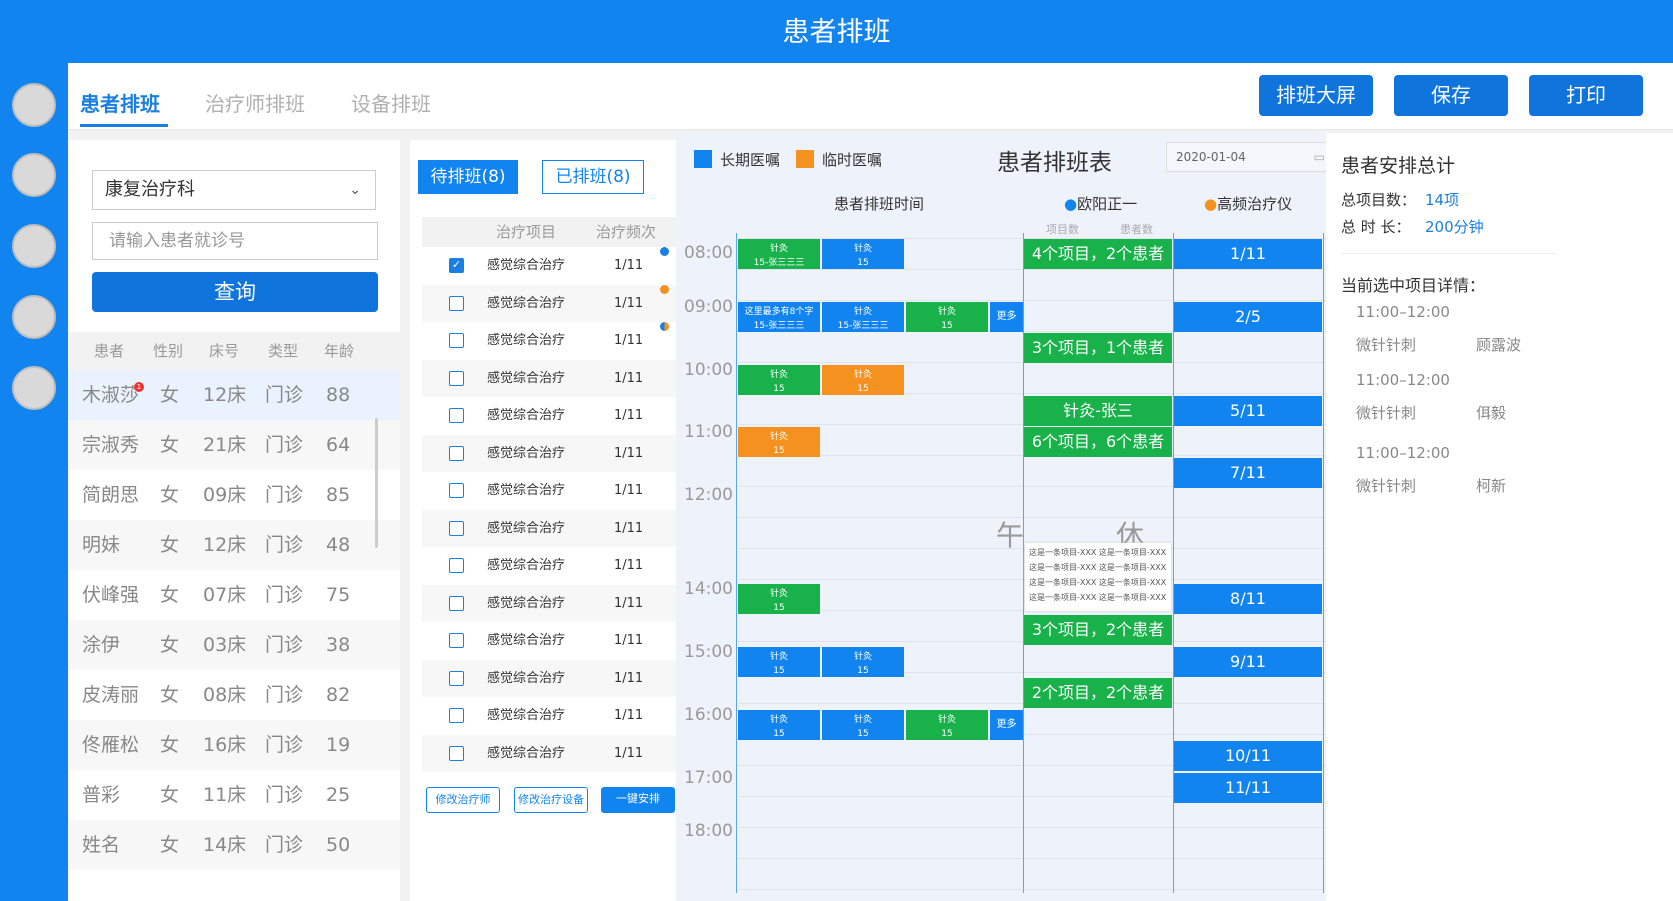 This screenshot has height=901, width=1673. I want to click on device-slot: 10/11, so click(1248, 756).